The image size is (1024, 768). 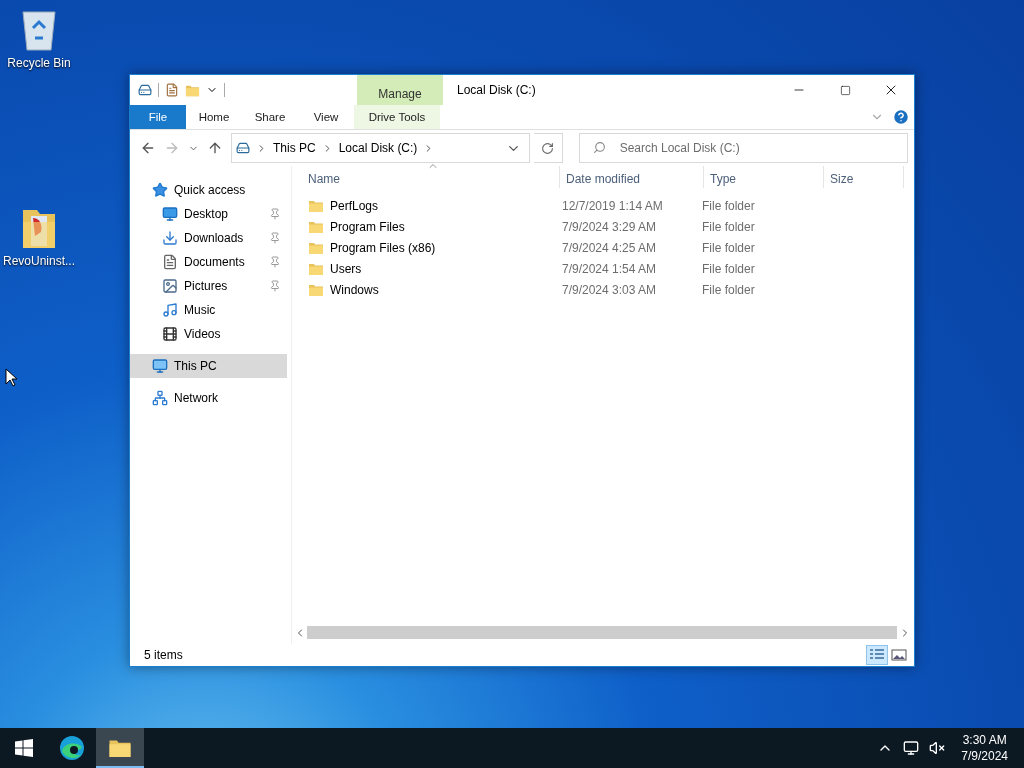 I want to click on search-icon, so click(x=599, y=147).